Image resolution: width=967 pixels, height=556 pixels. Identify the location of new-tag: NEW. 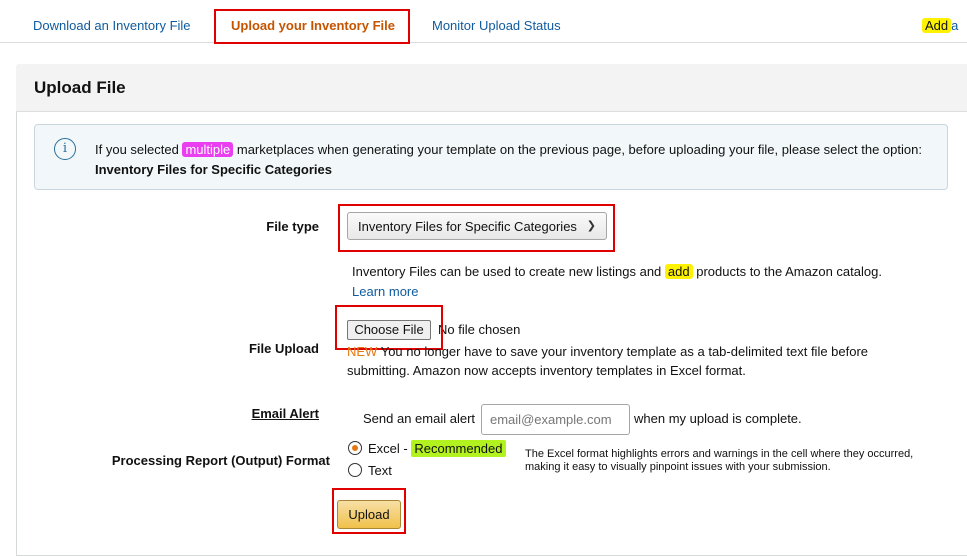
(362, 351).